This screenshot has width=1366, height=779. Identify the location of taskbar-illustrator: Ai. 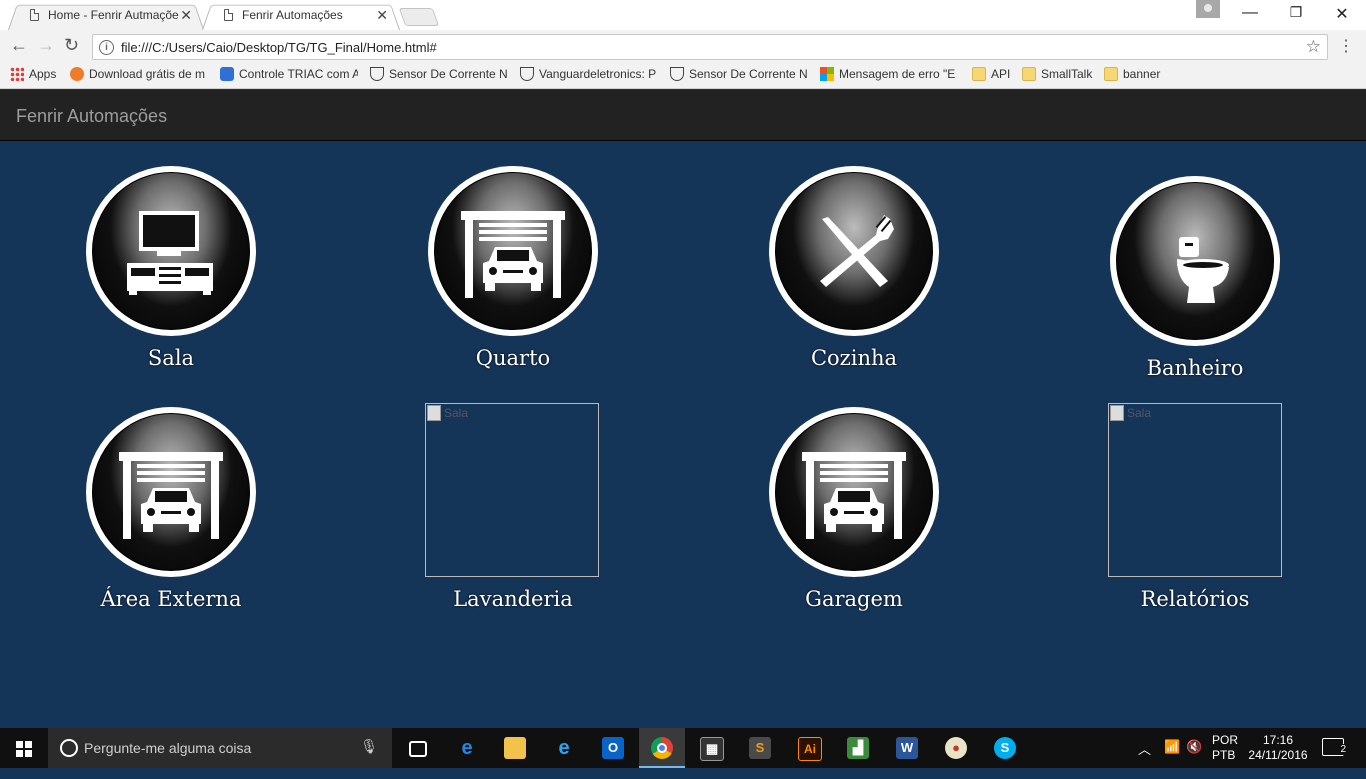
(809, 748).